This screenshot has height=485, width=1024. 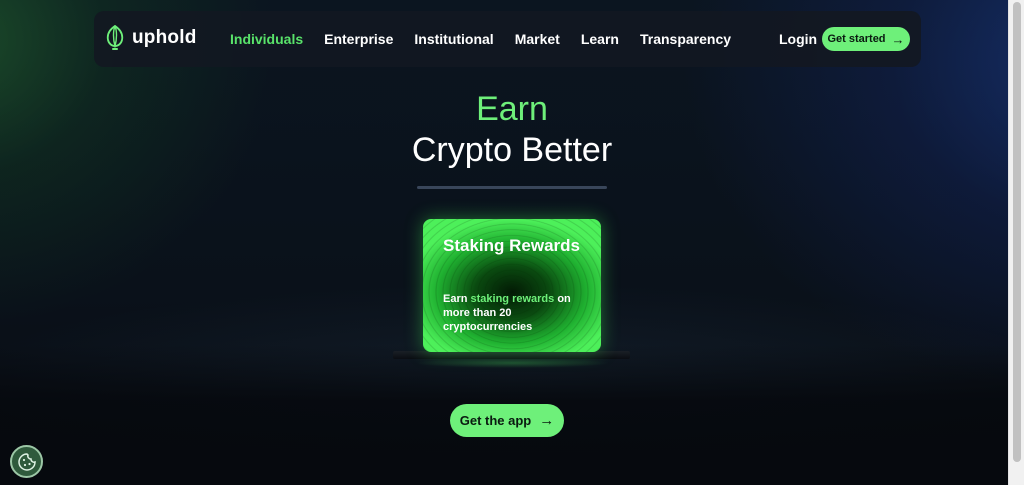 I want to click on get-started-label: Get started, so click(x=856, y=39).